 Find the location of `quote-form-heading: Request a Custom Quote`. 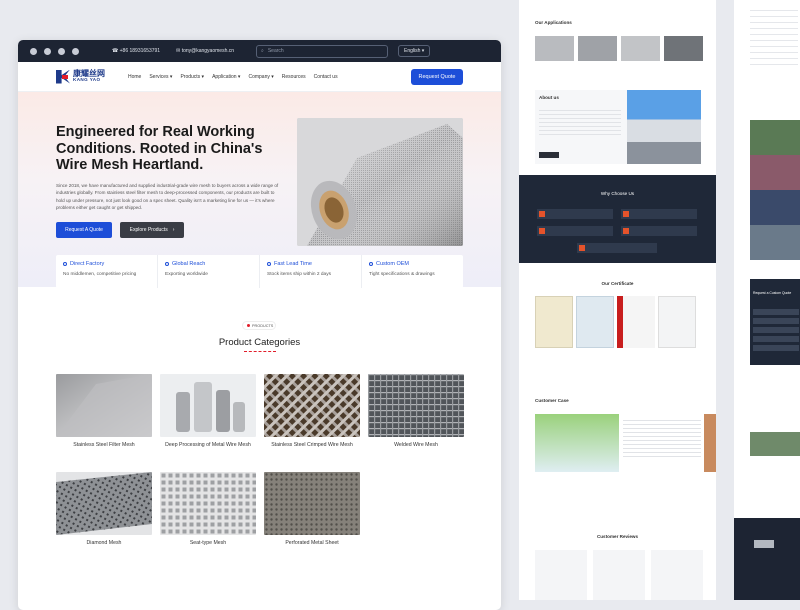

quote-form-heading: Request a Custom Quote is located at coordinates (772, 293).